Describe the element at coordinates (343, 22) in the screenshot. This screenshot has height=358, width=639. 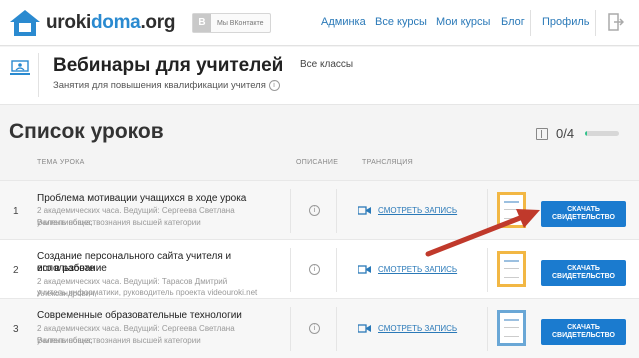
I see `nav-admin: Админка` at that location.